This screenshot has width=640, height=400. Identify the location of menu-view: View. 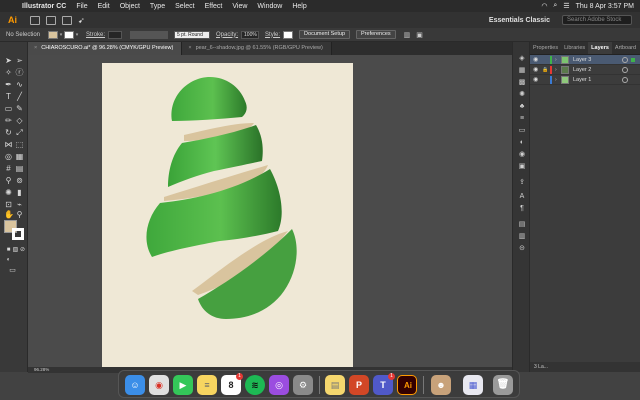
(239, 6).